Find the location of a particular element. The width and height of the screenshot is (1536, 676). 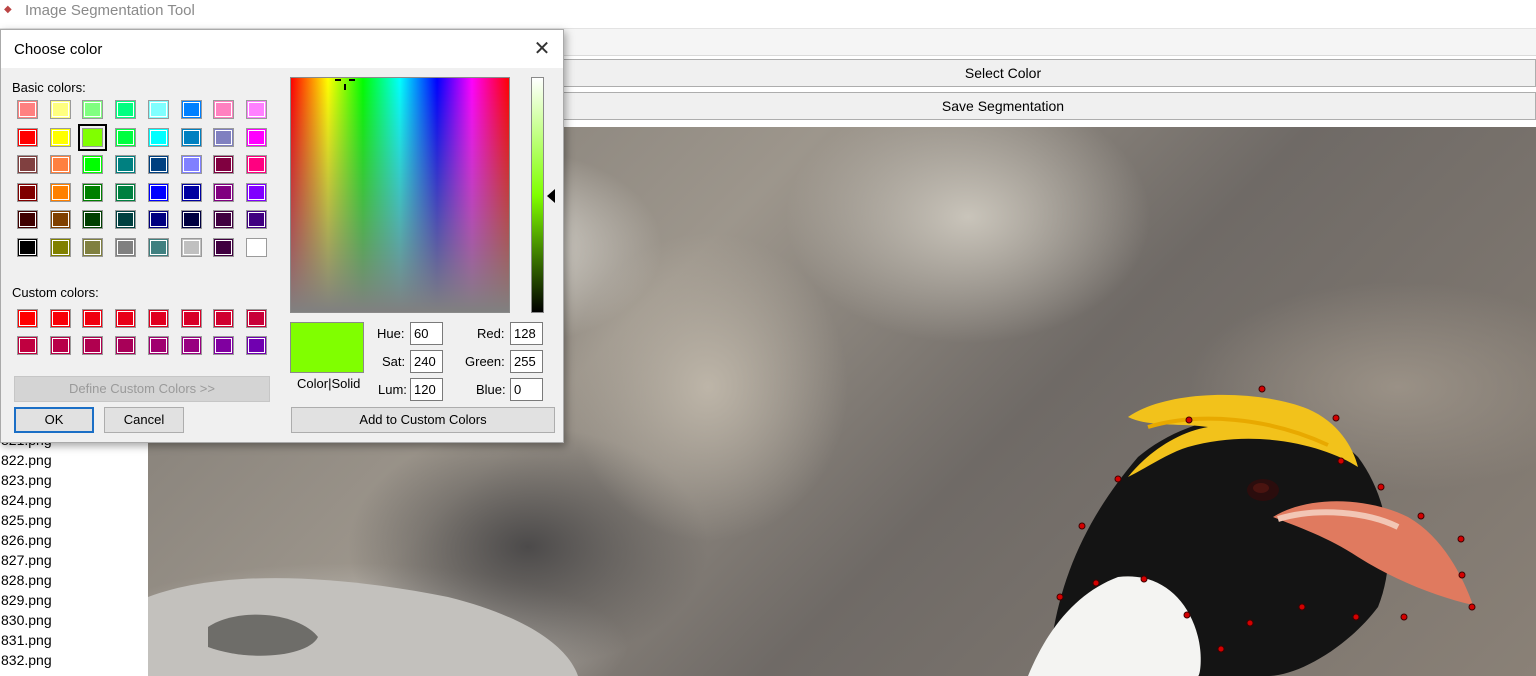

file-list-item: 829.png is located at coordinates (26, 600).